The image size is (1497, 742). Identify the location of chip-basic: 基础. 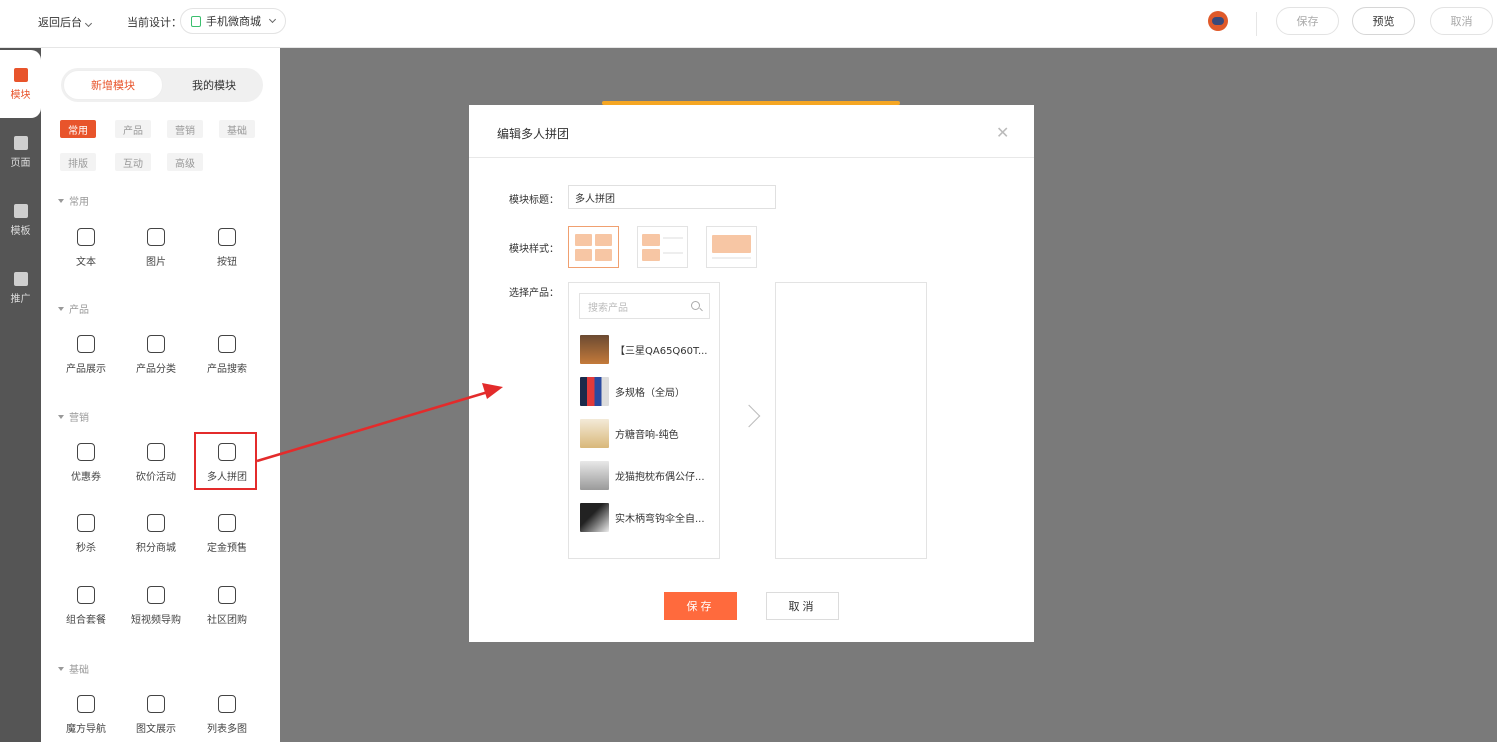
(237, 129).